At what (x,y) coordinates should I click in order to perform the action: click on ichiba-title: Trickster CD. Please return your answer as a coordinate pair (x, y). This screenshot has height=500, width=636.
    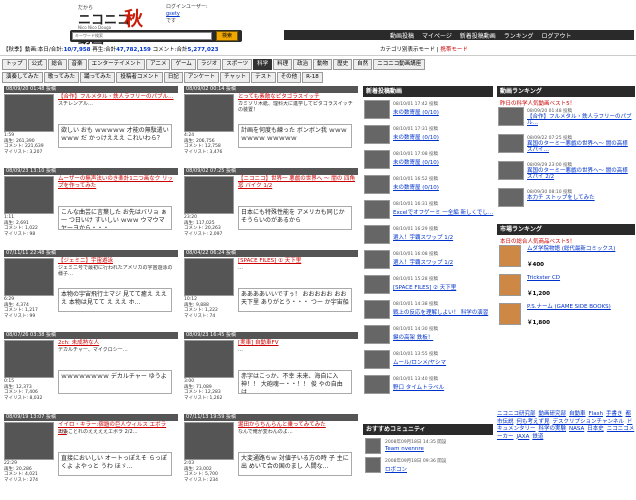
    Looking at the image, I should click on (579, 278).